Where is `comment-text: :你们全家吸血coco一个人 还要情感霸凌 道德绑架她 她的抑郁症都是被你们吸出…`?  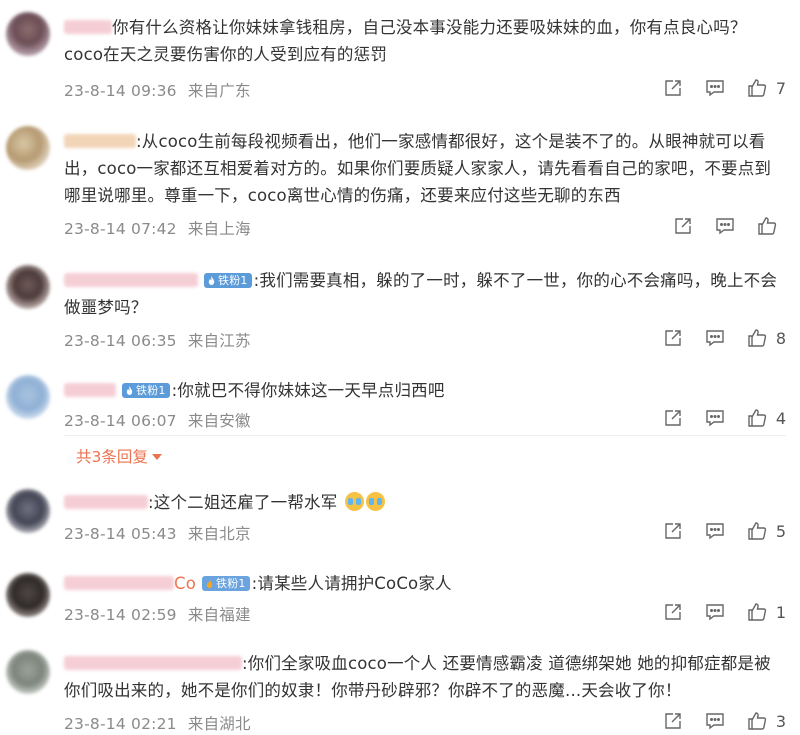
comment-text: :你们全家吸血coco一个人 还要情感霸凌 道德绑架她 她的抑郁症都是被你们吸出… is located at coordinates (425, 677).